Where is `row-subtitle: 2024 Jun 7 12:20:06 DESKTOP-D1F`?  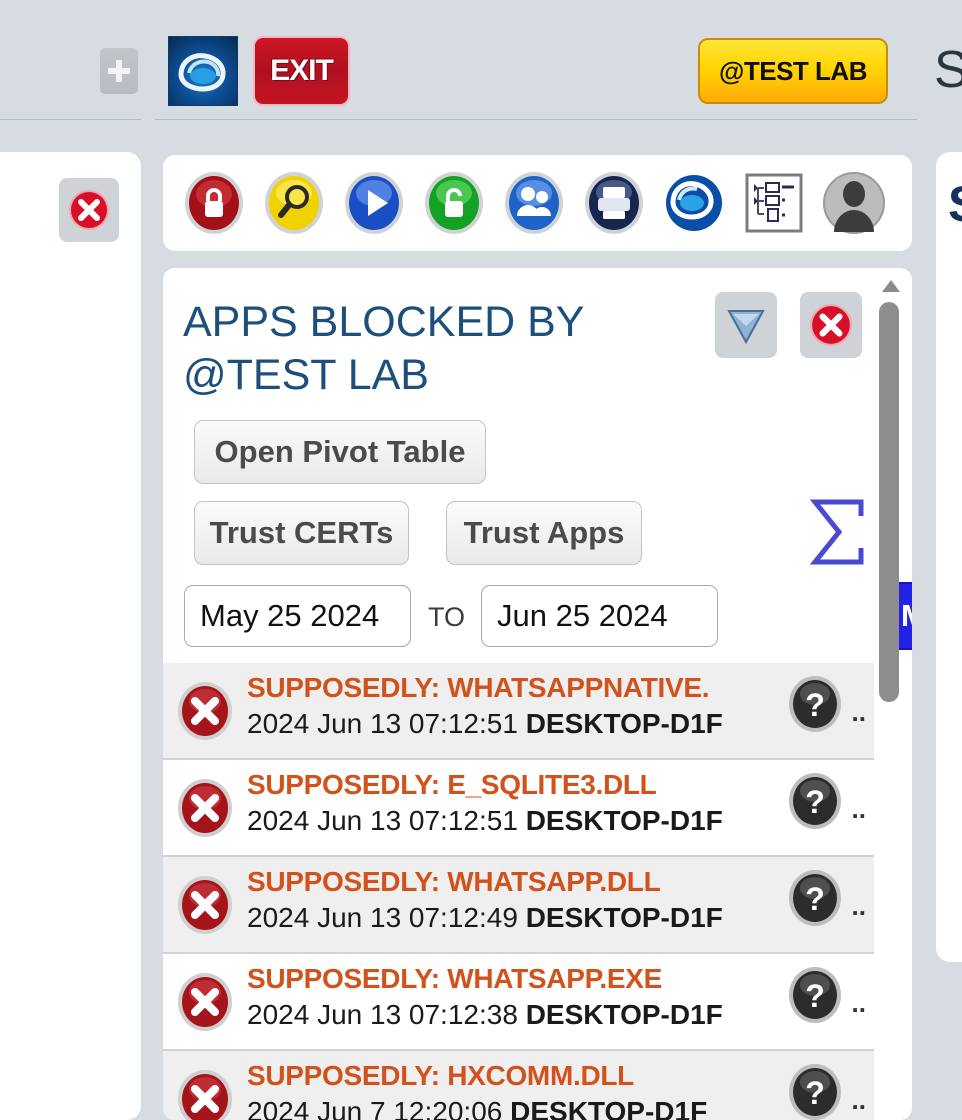
row-subtitle: 2024 Jun 7 12:20:06 DESKTOP-D1F is located at coordinates (477, 1108).